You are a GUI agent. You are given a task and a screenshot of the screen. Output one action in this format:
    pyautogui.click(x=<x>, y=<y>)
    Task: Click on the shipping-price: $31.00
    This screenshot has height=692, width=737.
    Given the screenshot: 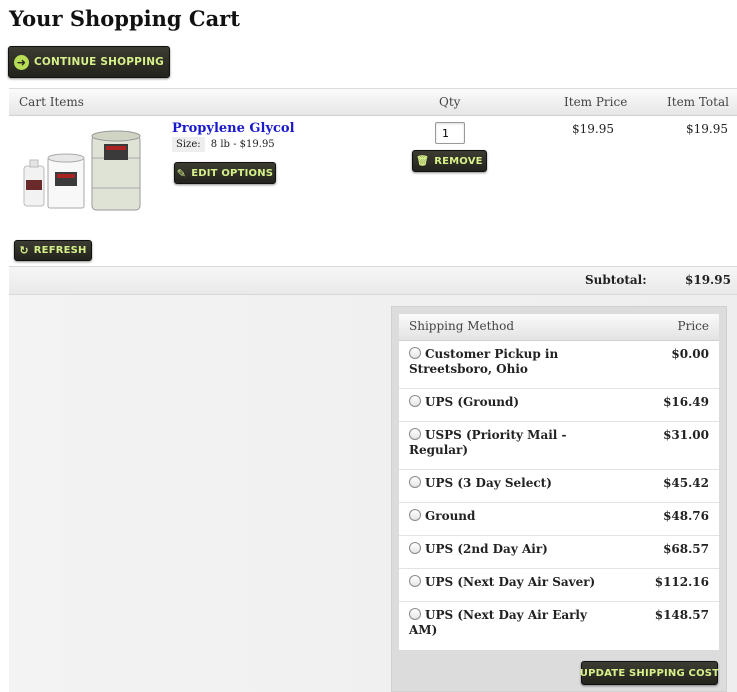 What is the action you would take?
    pyautogui.click(x=686, y=435)
    